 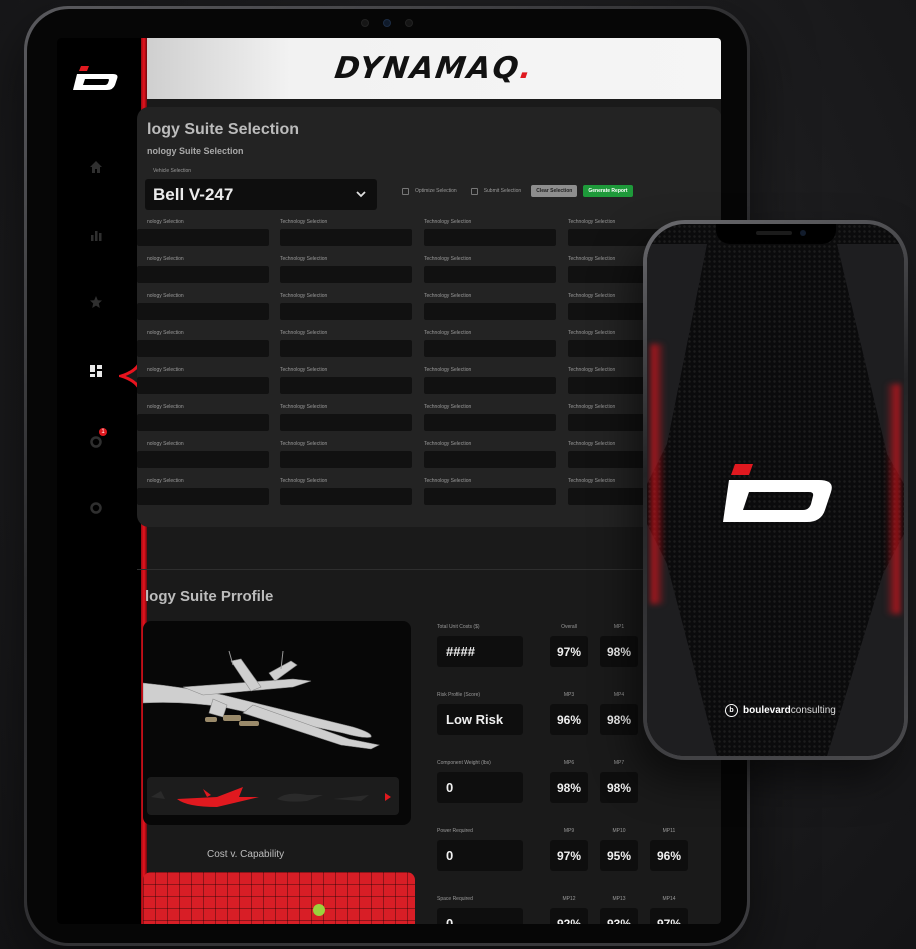 I want to click on gear-icon: 1, so click(x=96, y=440).